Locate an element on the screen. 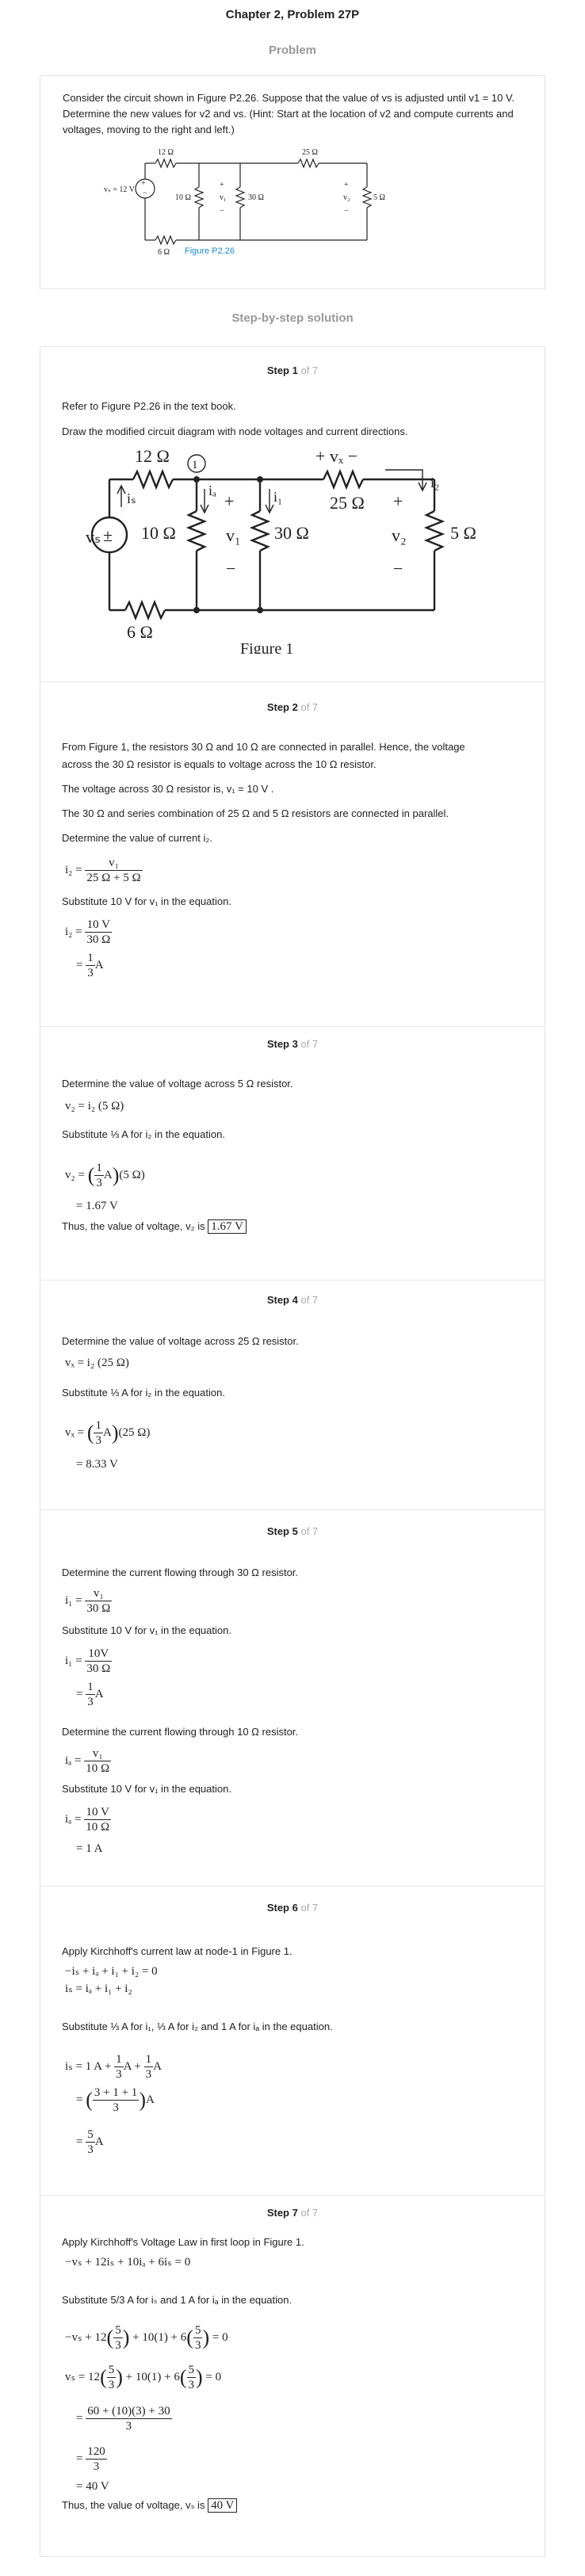 This screenshot has width=585, height=2576. problem-label: Problem is located at coordinates (292, 50).